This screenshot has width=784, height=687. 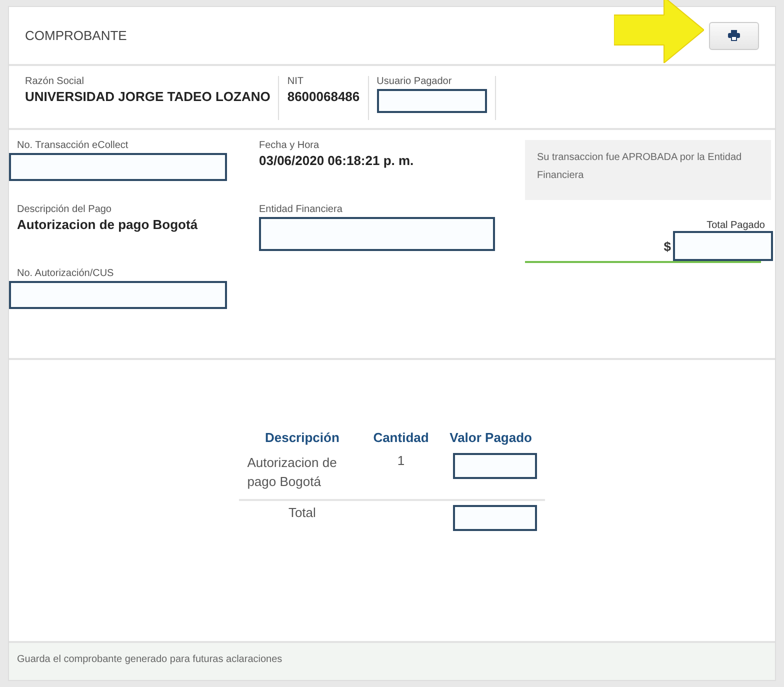 What do you see at coordinates (302, 475) in the screenshot?
I see `table-cell: Autorizacion de pago Bogotá` at bounding box center [302, 475].